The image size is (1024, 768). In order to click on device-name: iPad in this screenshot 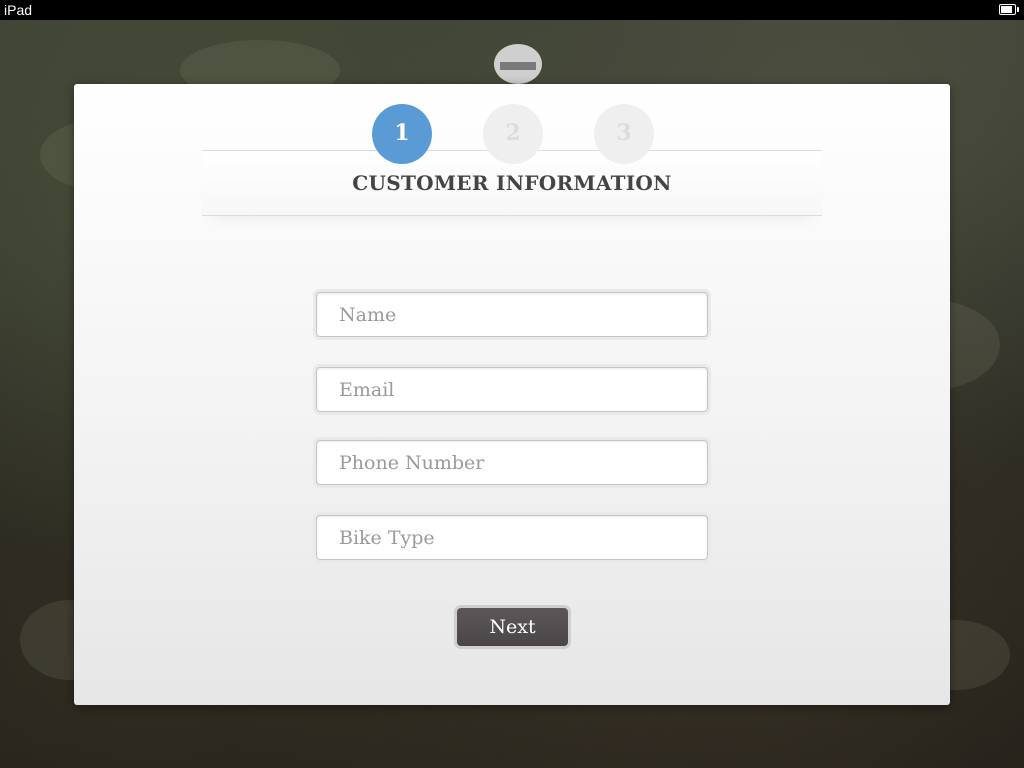, I will do `click(18, 10)`.